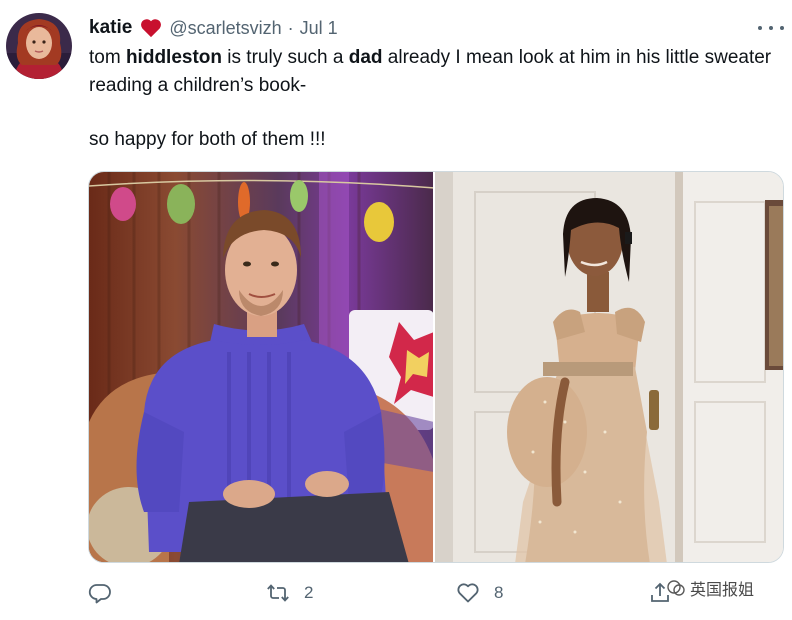 The height and width of the screenshot is (620, 792). I want to click on text-bold-dad: dad, so click(365, 57).